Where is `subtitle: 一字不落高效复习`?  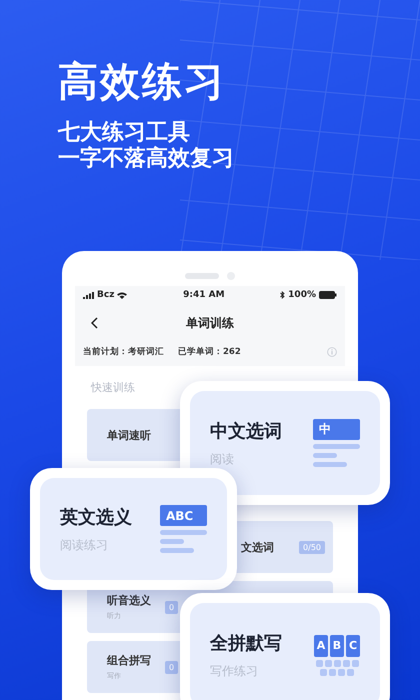
subtitle: 一字不落高效复习 is located at coordinates (146, 159).